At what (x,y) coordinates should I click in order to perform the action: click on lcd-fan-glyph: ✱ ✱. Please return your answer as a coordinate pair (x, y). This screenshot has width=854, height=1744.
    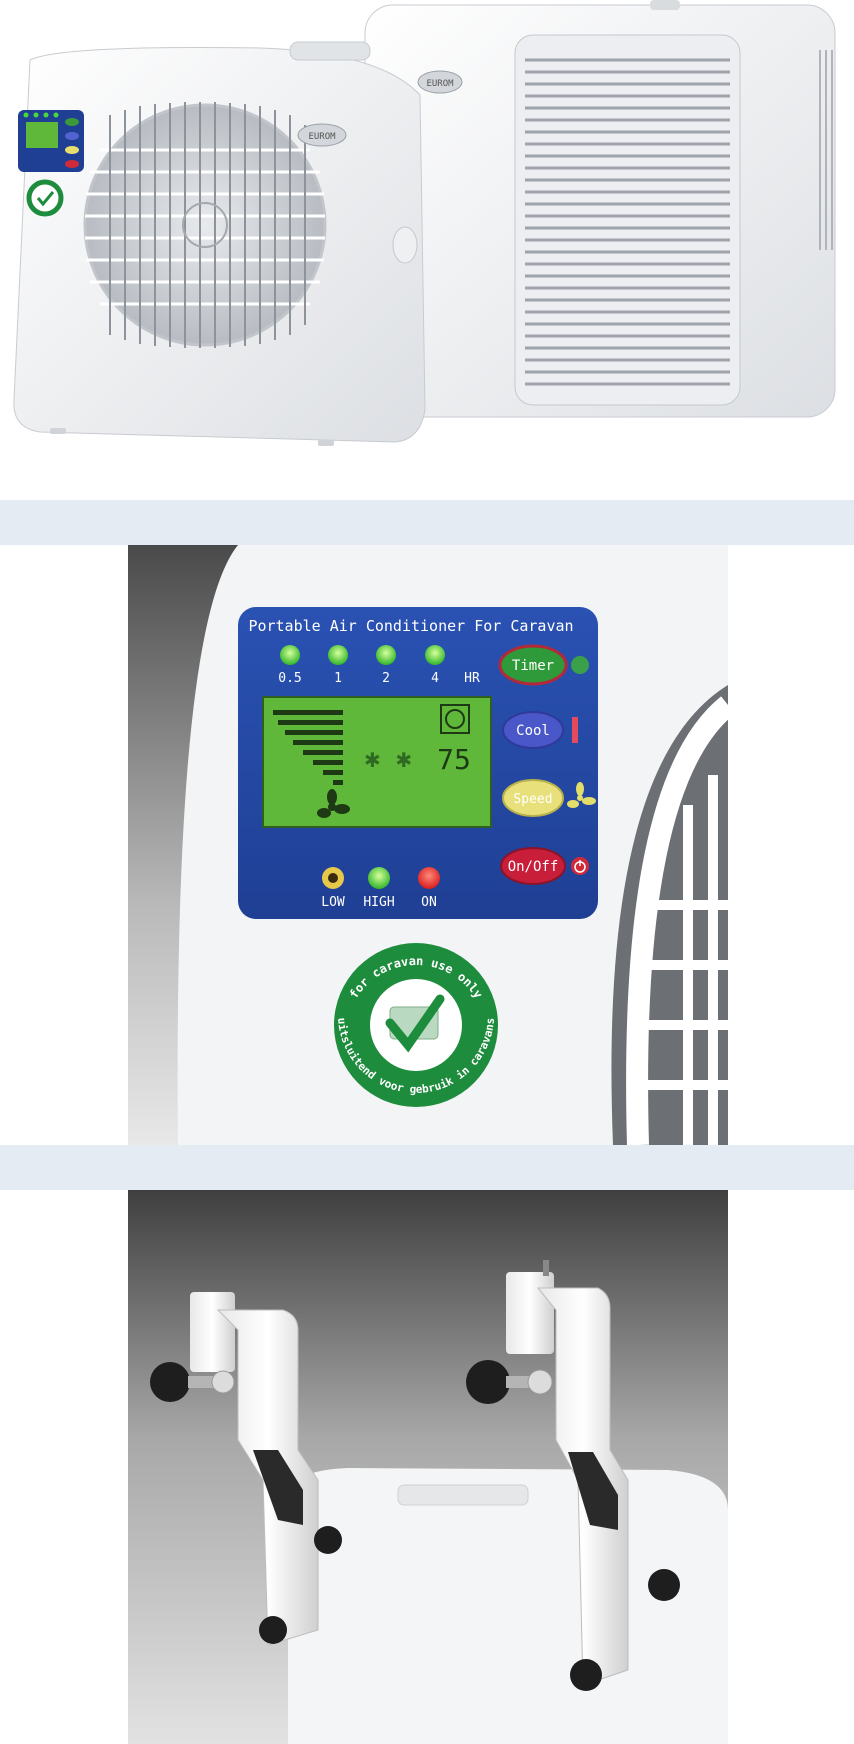
    Looking at the image, I should click on (388, 759).